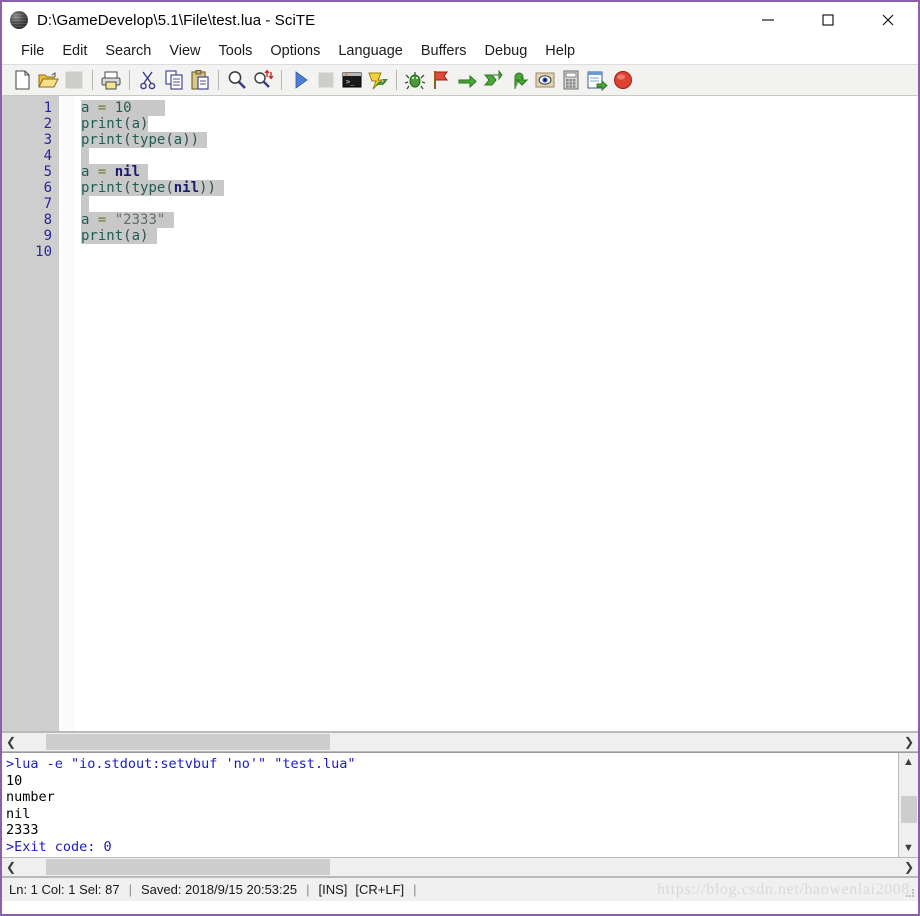 The height and width of the screenshot is (916, 920). What do you see at coordinates (493, 80) in the screenshot?
I see `toolbar-step-into-button` at bounding box center [493, 80].